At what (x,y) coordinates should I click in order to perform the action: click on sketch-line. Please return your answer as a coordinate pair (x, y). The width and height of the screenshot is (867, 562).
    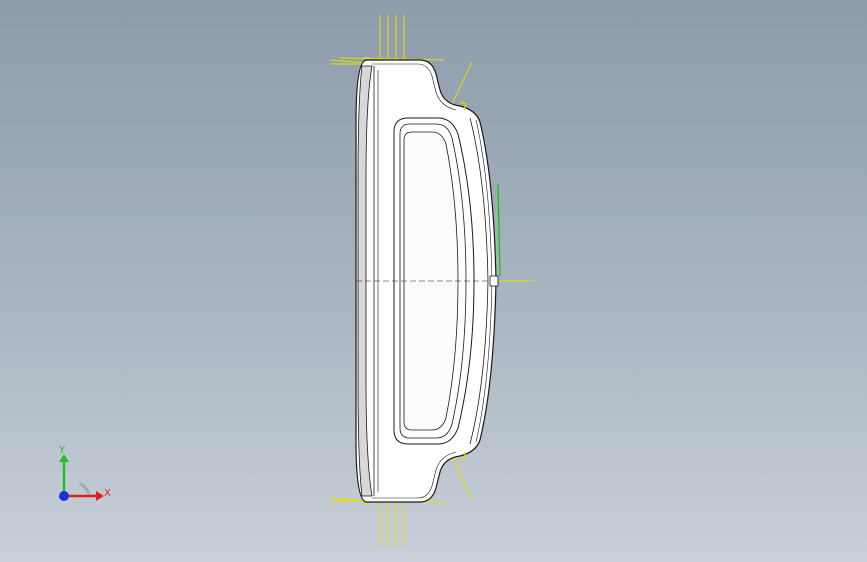
    Looking at the image, I should click on (499, 230).